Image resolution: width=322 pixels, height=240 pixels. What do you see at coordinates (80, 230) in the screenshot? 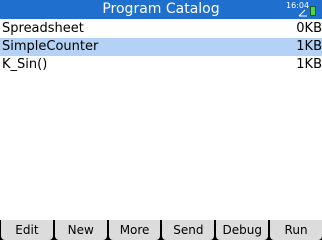
I see `new-button: New` at bounding box center [80, 230].